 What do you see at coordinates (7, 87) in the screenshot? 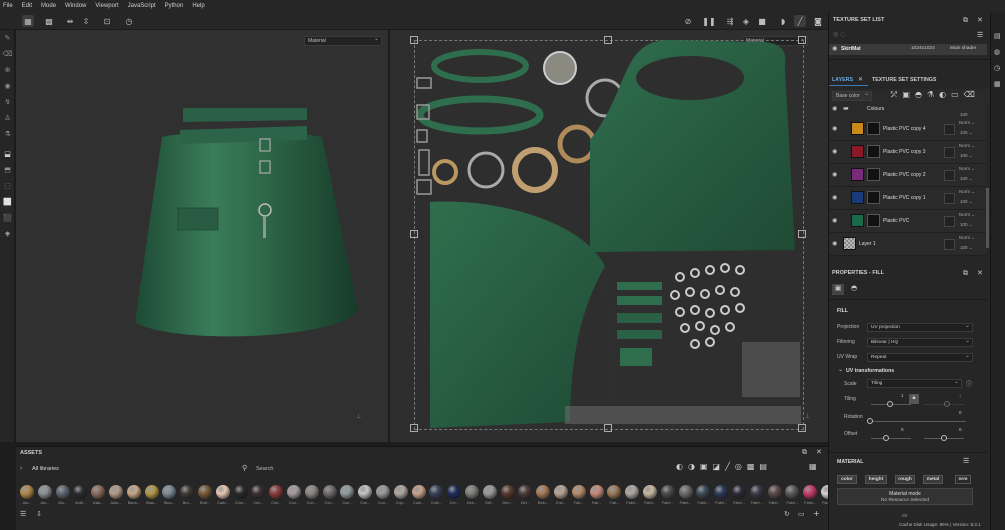
I see `geometry-icon: ◉` at bounding box center [7, 87].